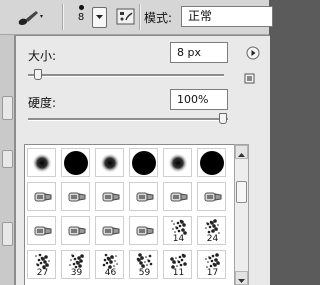 The image size is (320, 285). I want to click on tool-strip, so click(7, 142).